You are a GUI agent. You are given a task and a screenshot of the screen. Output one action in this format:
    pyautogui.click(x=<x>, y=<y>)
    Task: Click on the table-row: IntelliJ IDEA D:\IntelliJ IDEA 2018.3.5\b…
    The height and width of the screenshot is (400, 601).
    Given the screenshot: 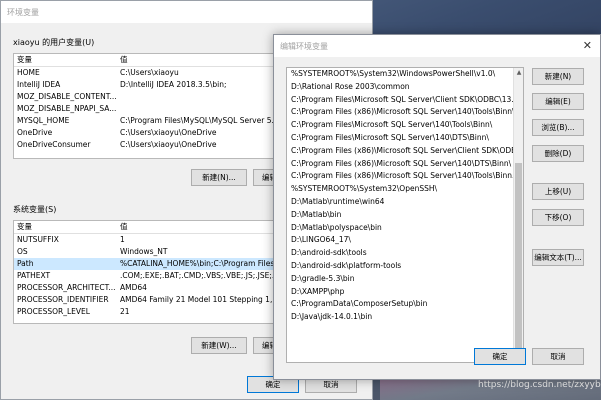 What is the action you would take?
    pyautogui.click(x=161, y=85)
    